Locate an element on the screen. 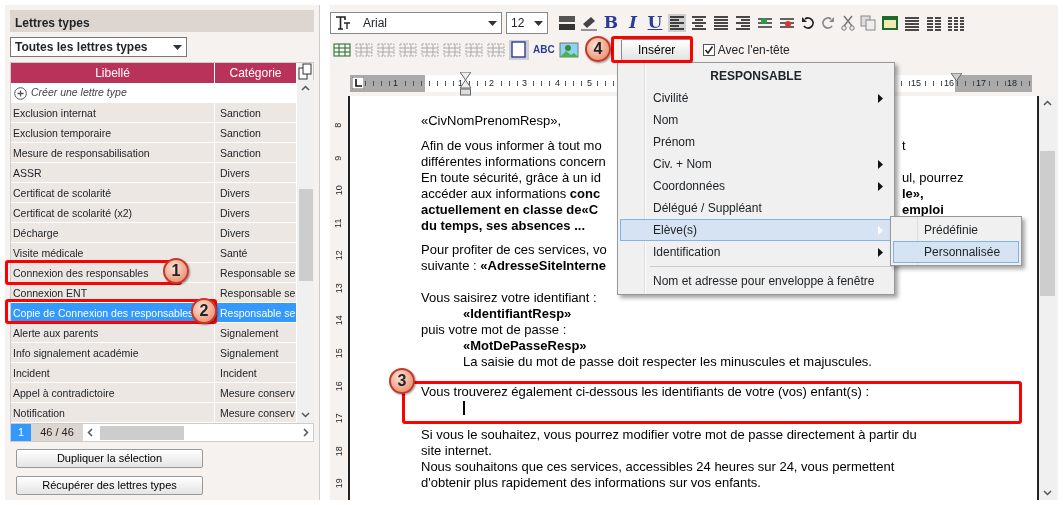  document-text: Si vous le souhaitez, vous pourrez modifier votre mot de passe directement à partir du is located at coordinates (669, 435).